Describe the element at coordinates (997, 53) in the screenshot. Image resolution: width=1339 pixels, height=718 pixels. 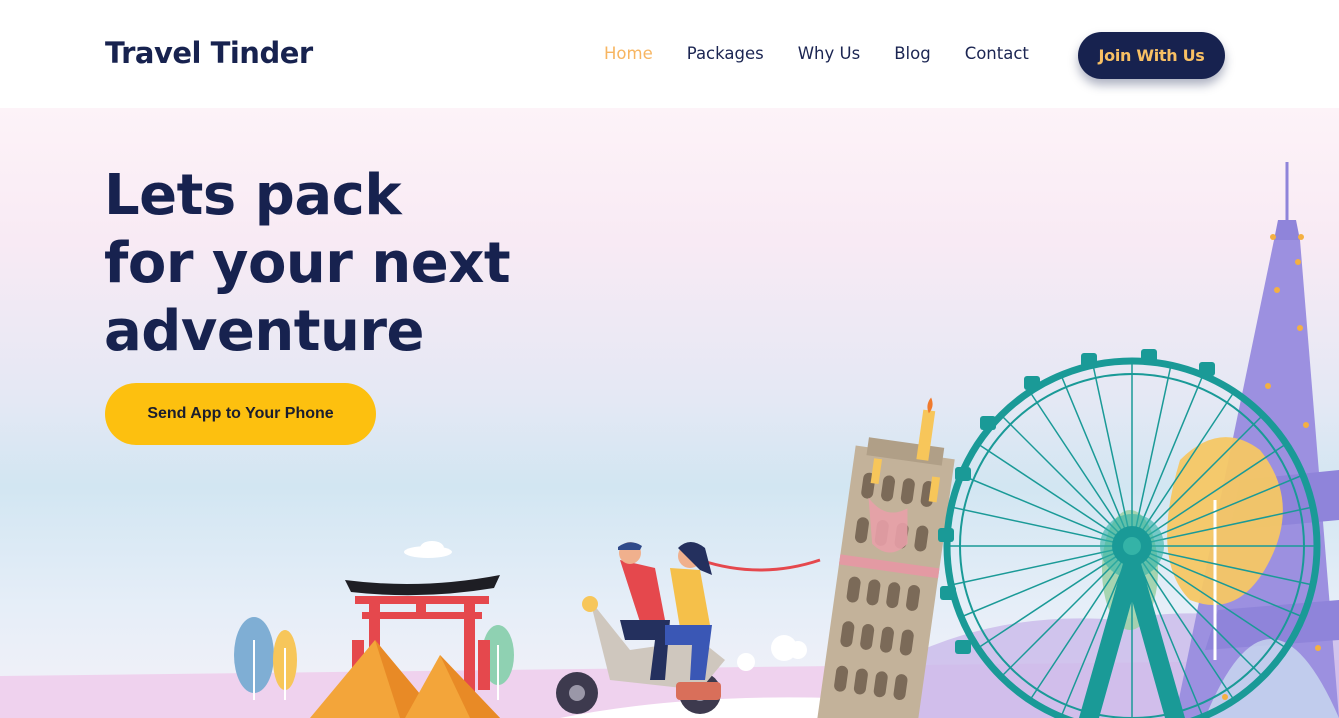
I see `nav-contact: Contact` at that location.